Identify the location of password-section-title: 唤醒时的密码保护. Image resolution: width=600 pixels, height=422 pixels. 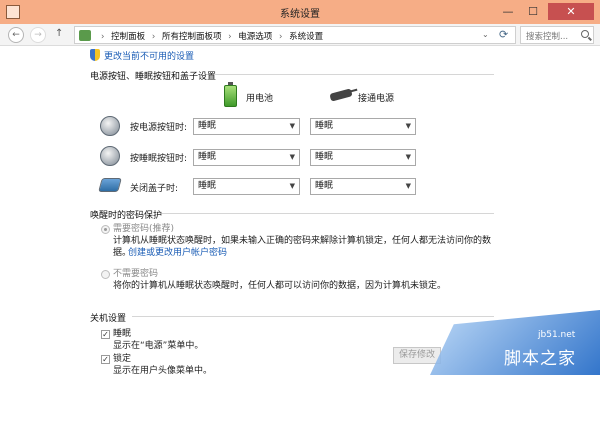
(126, 216).